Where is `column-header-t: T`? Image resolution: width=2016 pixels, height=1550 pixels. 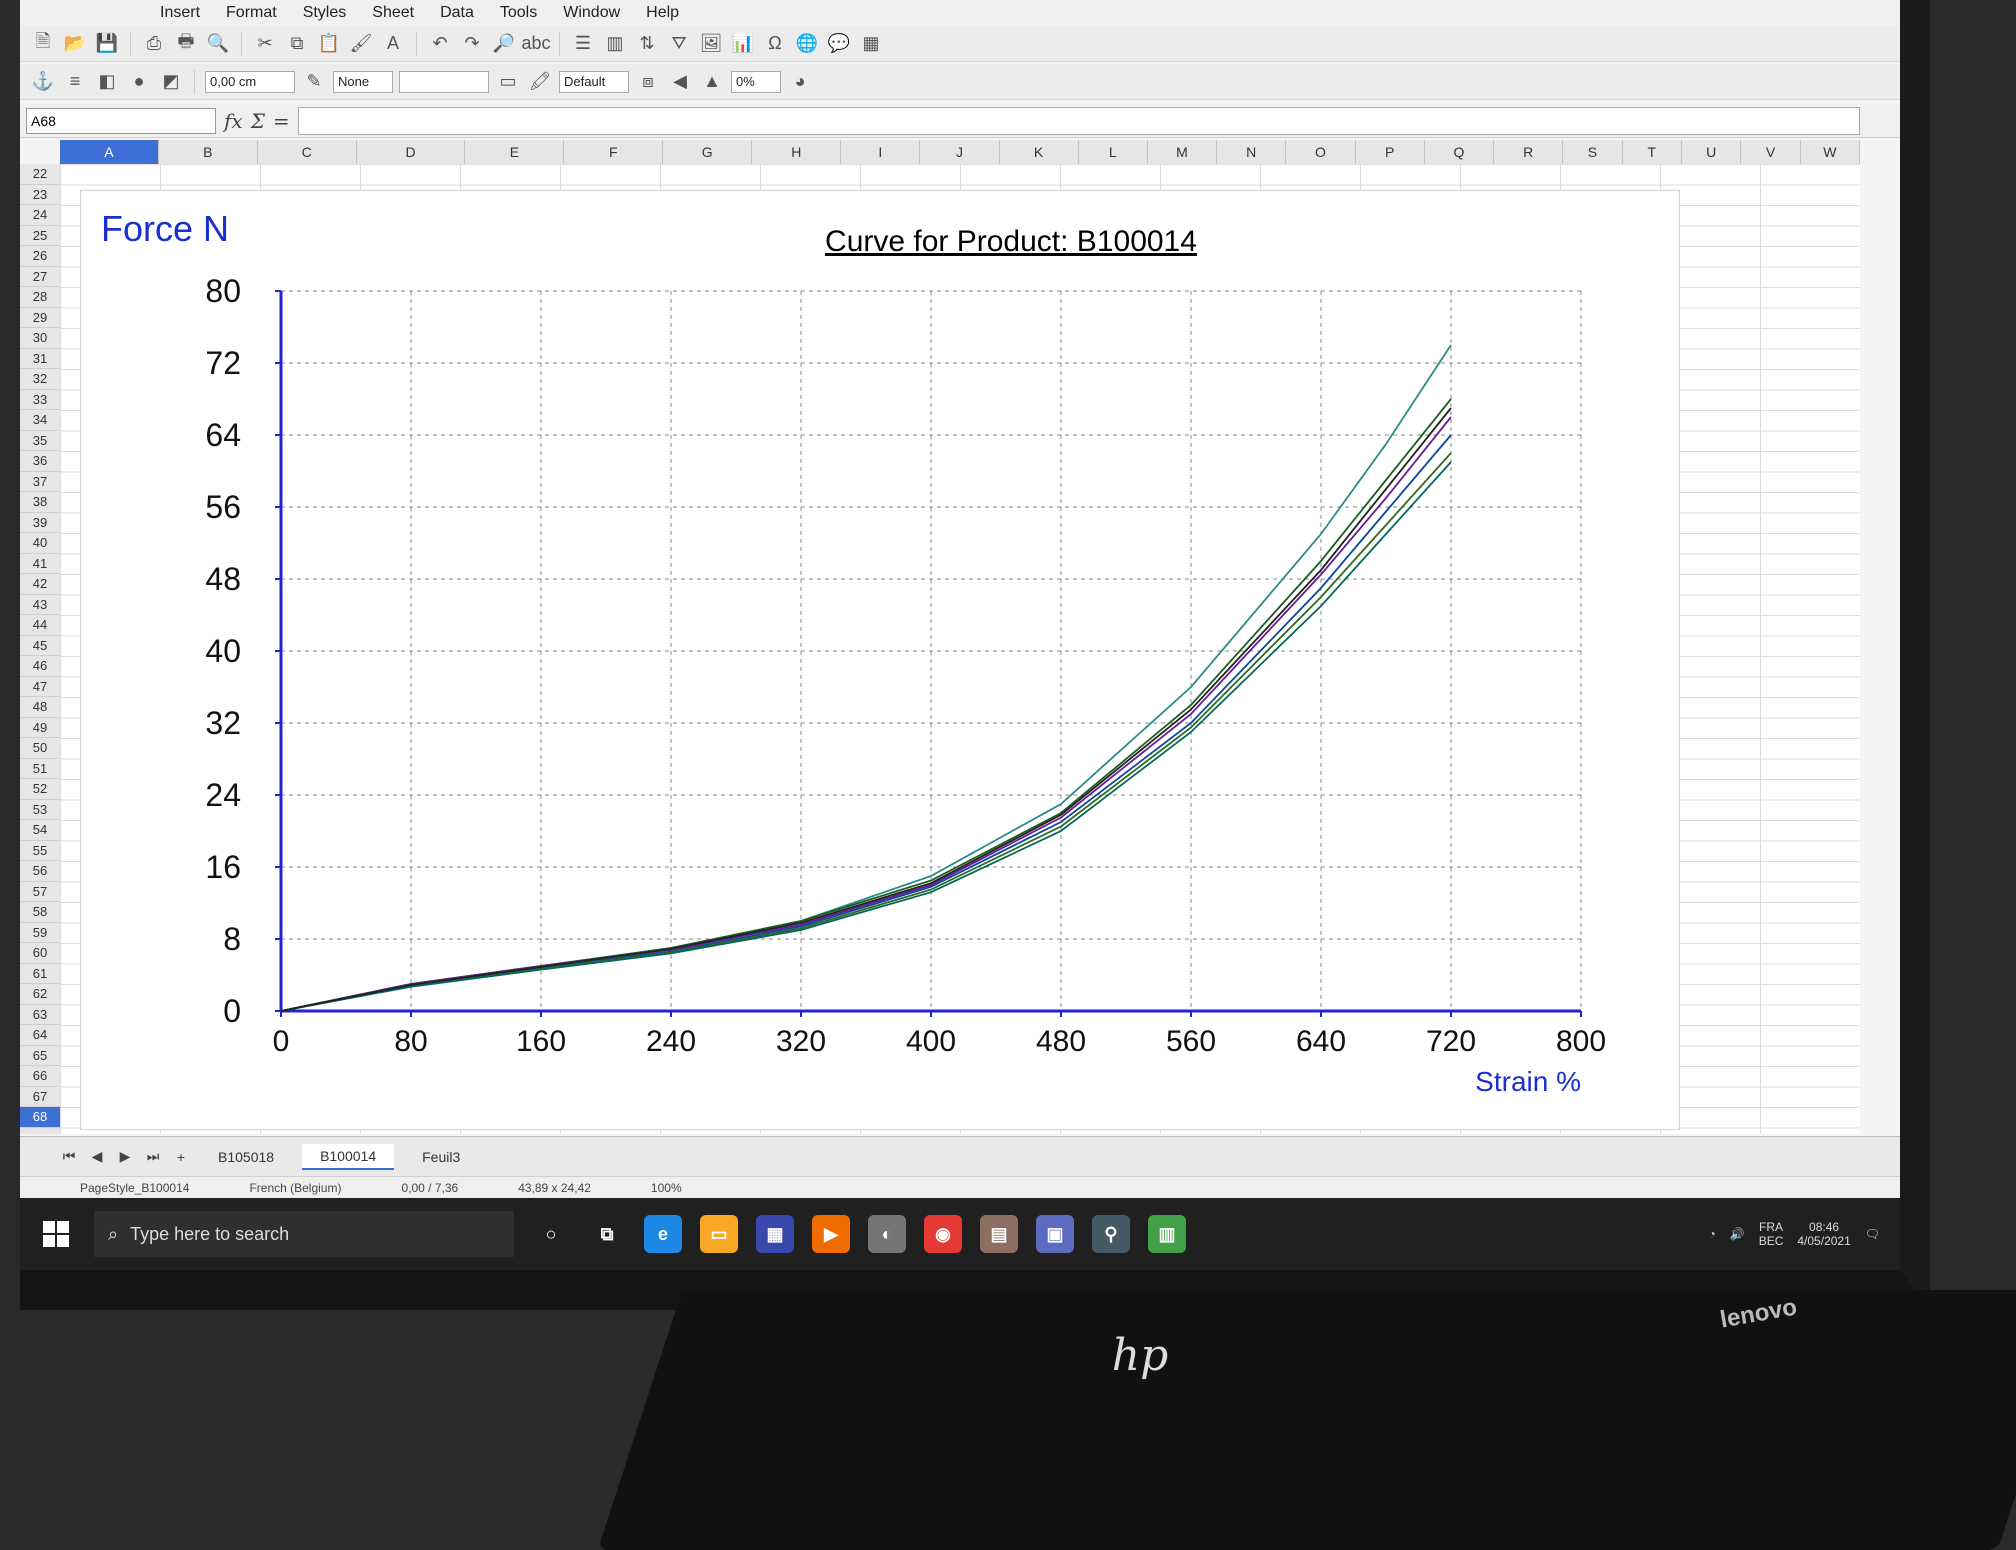 column-header-t: T is located at coordinates (1652, 152).